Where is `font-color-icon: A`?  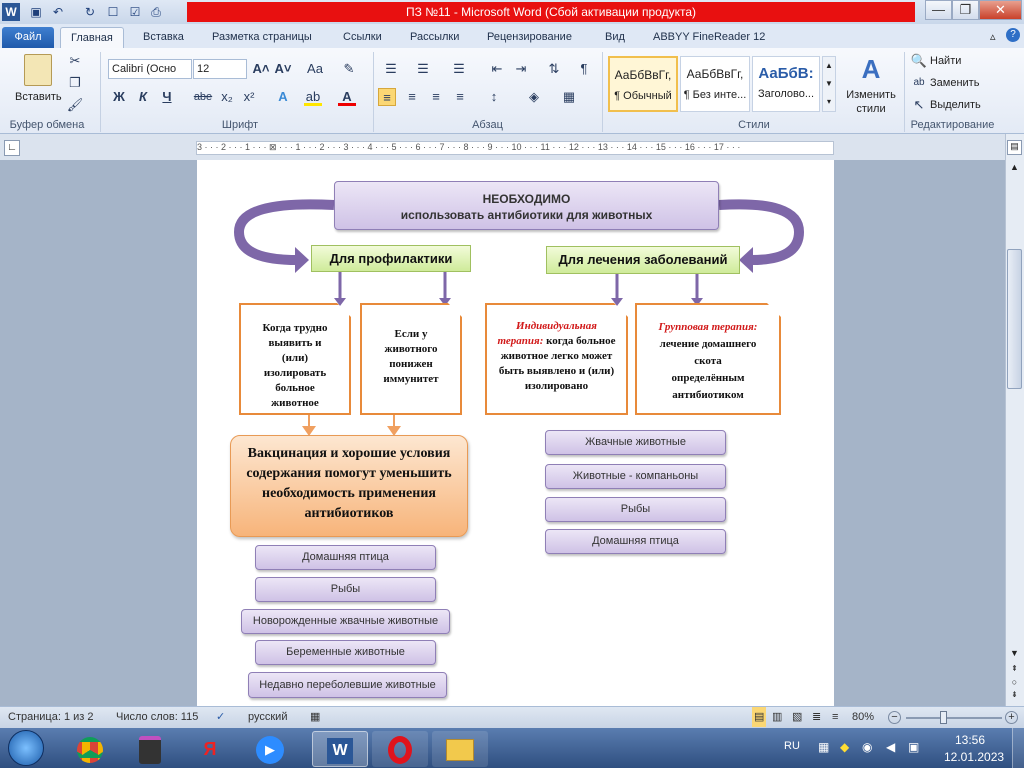 font-color-icon: A is located at coordinates (347, 97).